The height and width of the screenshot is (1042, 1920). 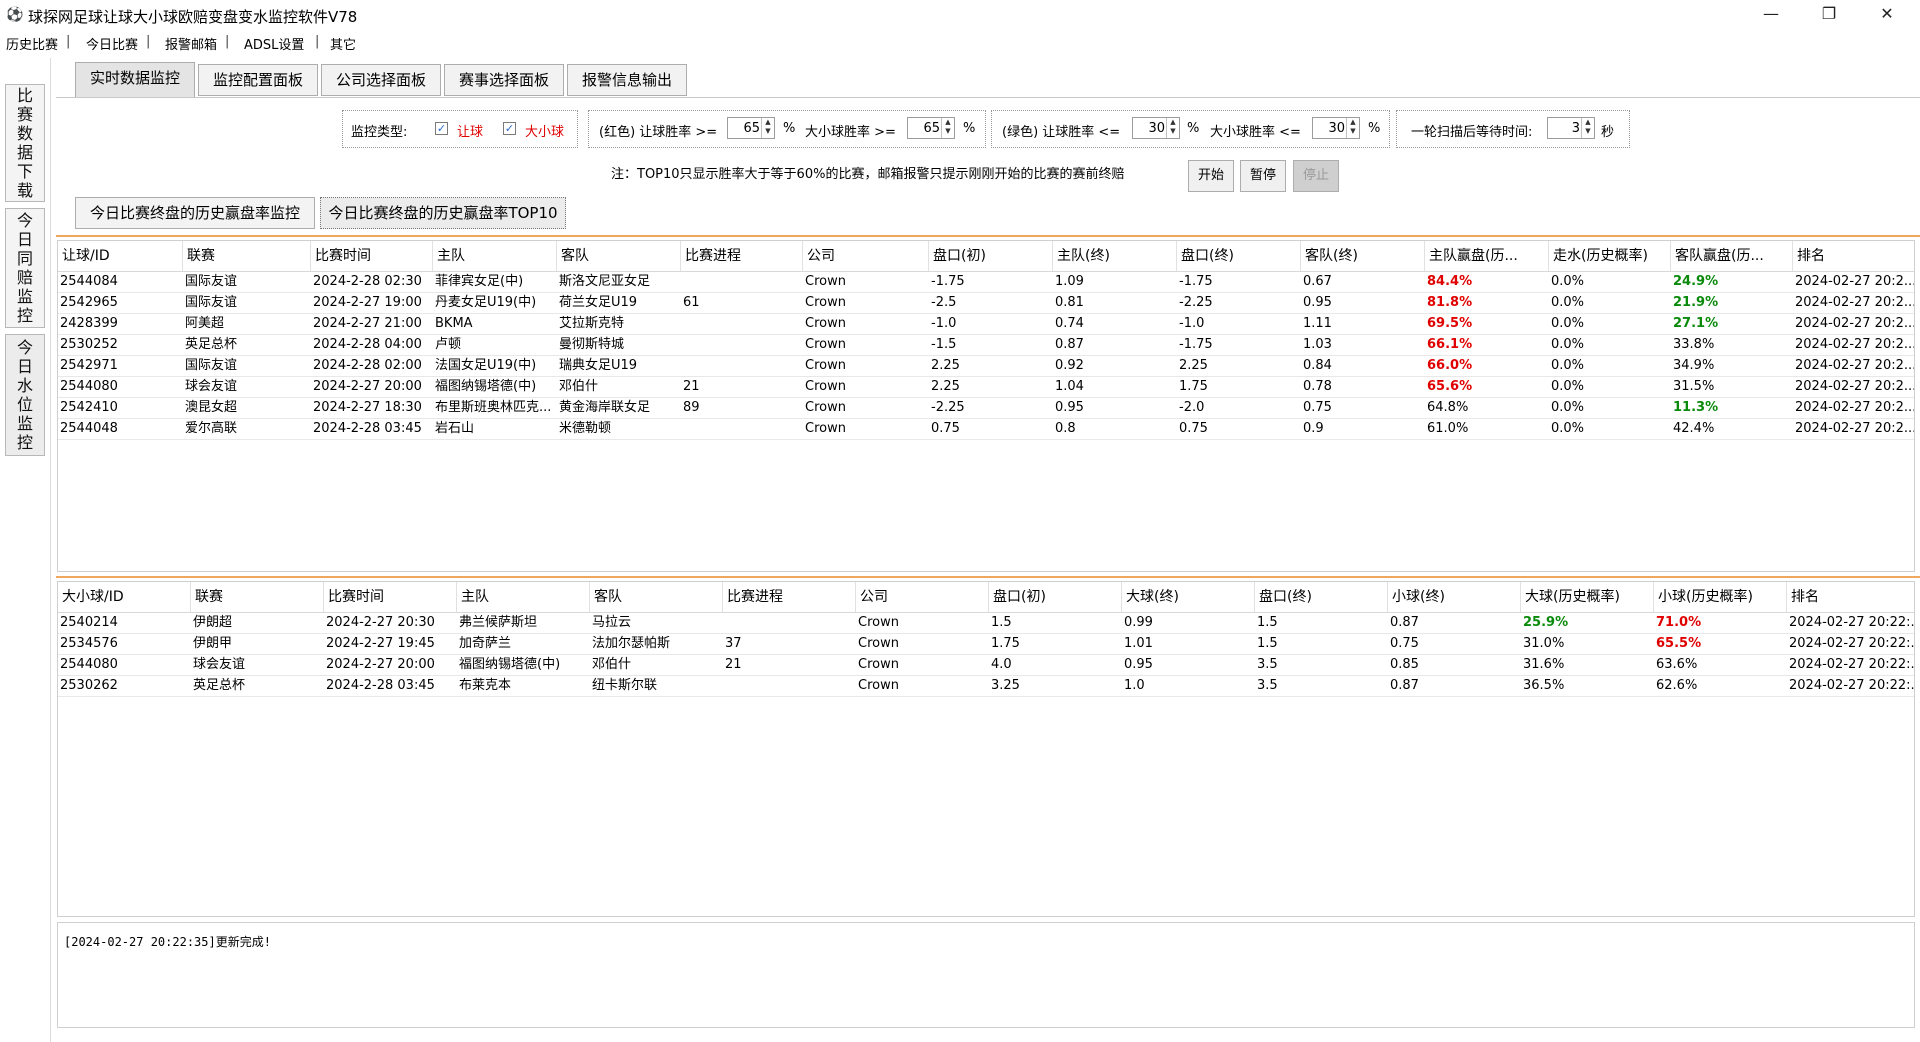 I want to click on table-cell: 阿美超, so click(x=205, y=323).